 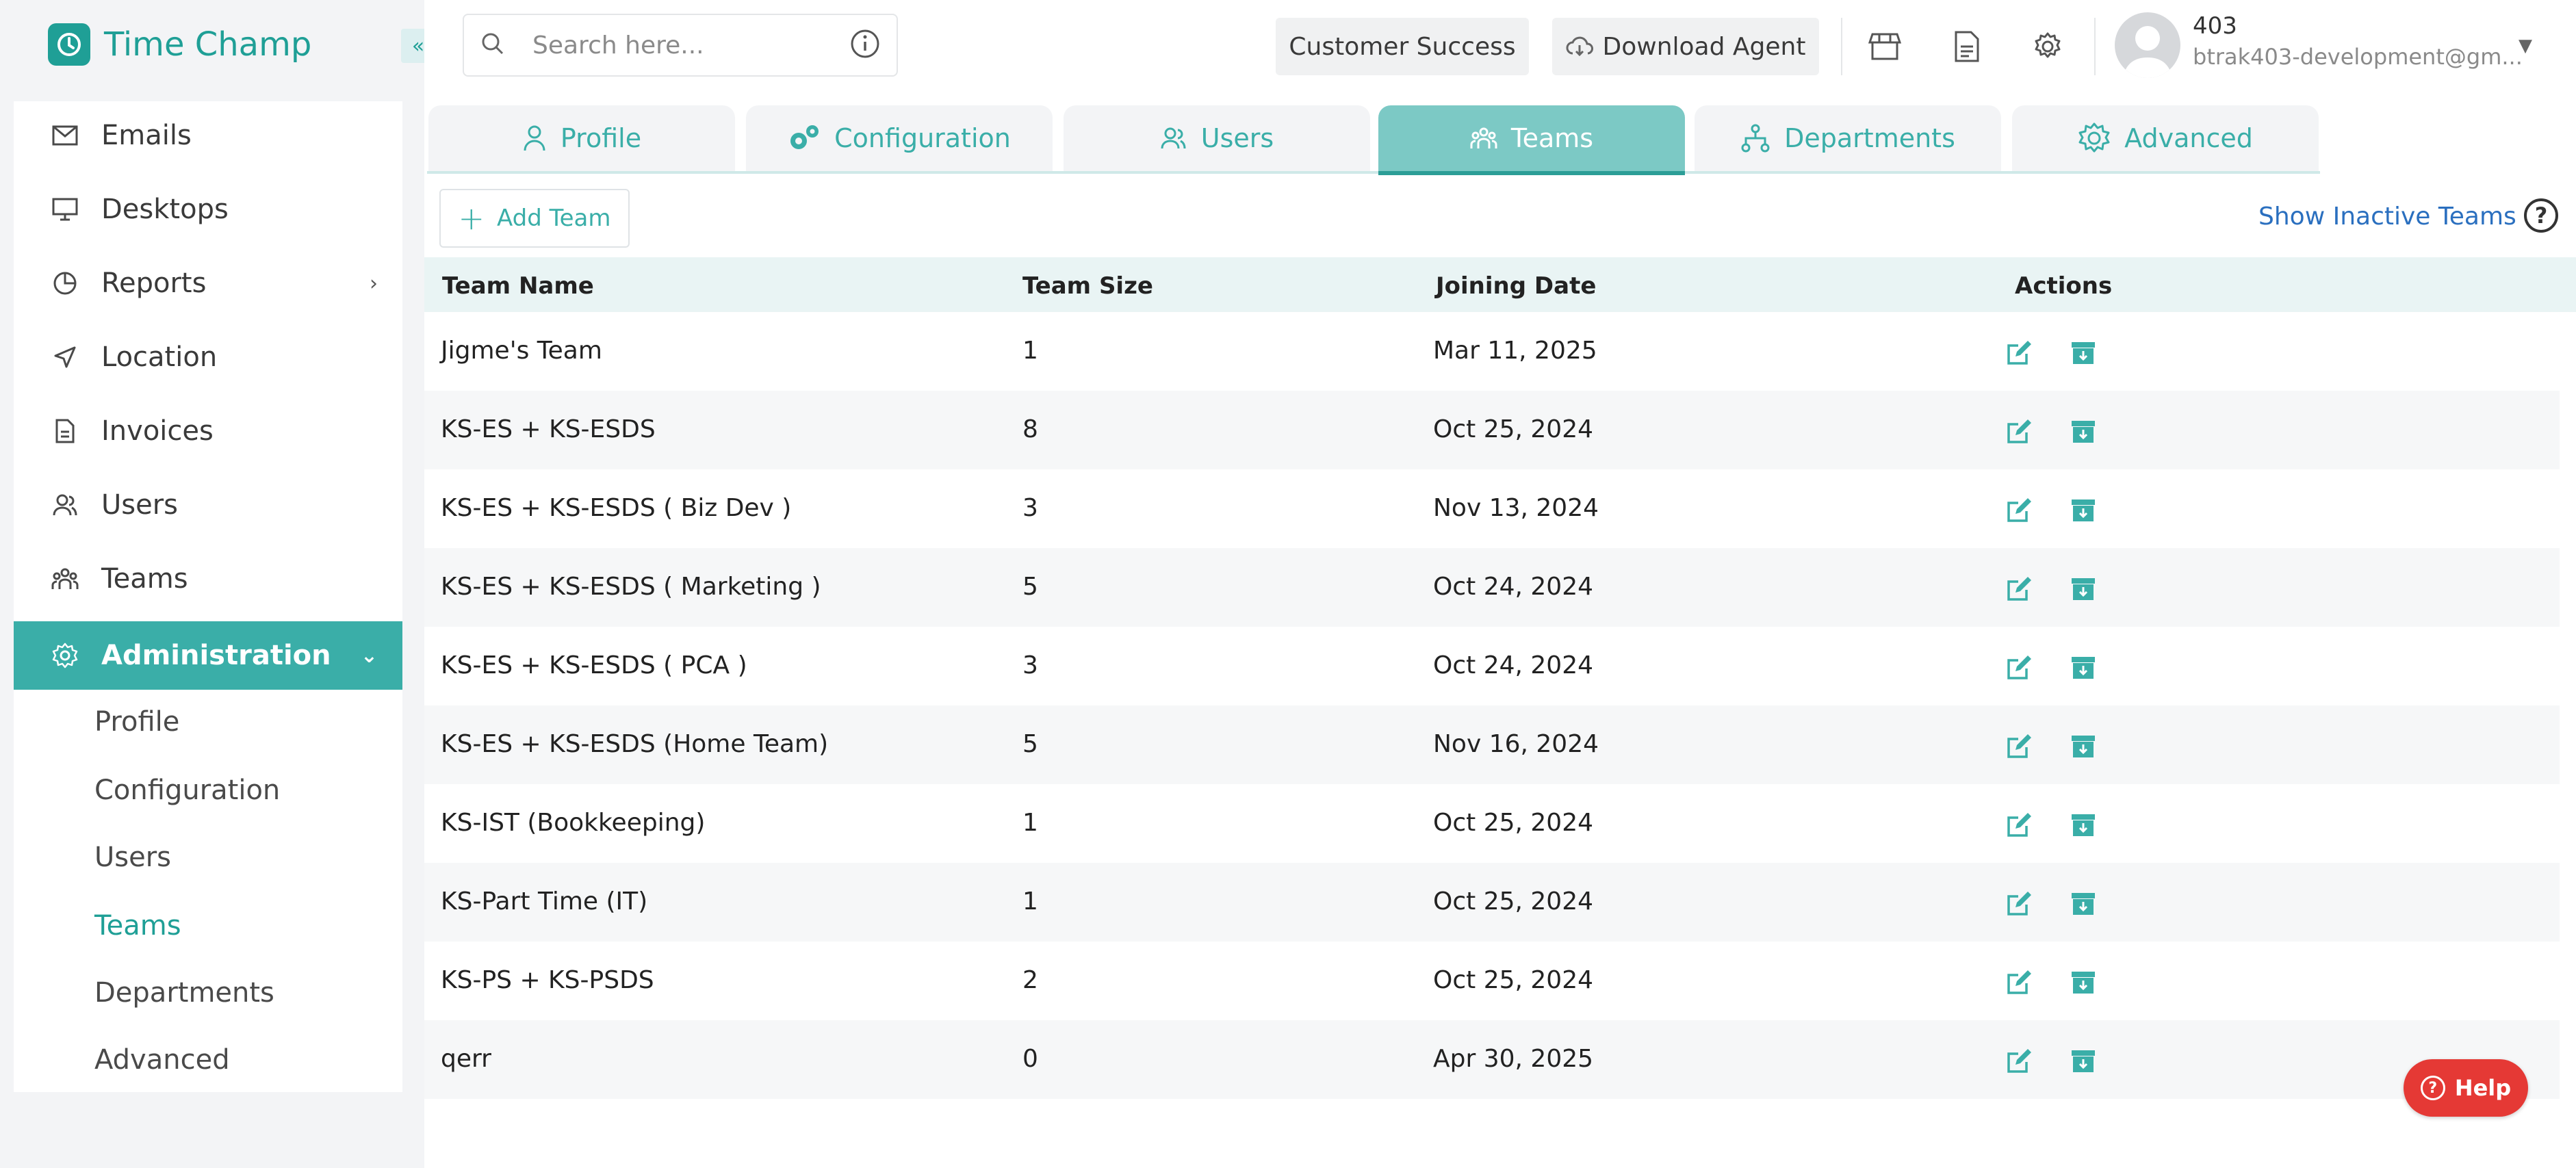 I want to click on submenu-item-profile: Profile, so click(x=136, y=722).